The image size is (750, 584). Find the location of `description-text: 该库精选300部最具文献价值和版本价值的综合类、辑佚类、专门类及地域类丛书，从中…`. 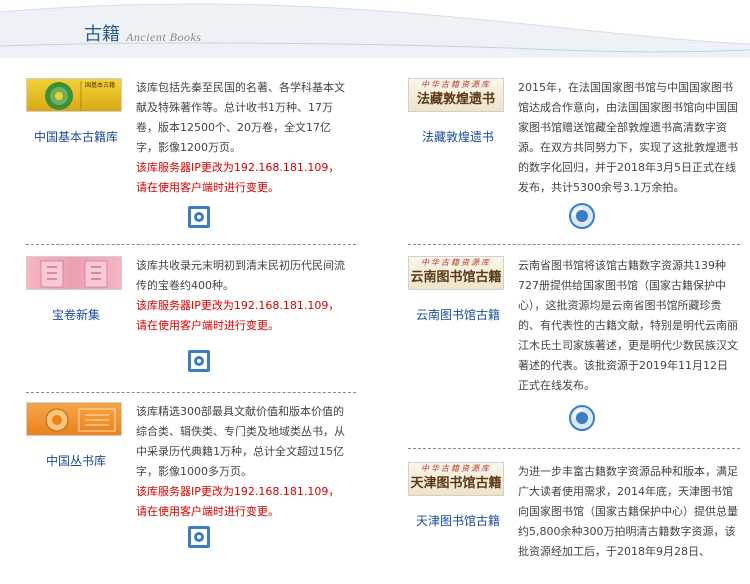

description-text: 该库精选300部最具文献价值和版本价值的综合类、辑佚类、专门类及地域类丛书，从中… is located at coordinates (240, 441).